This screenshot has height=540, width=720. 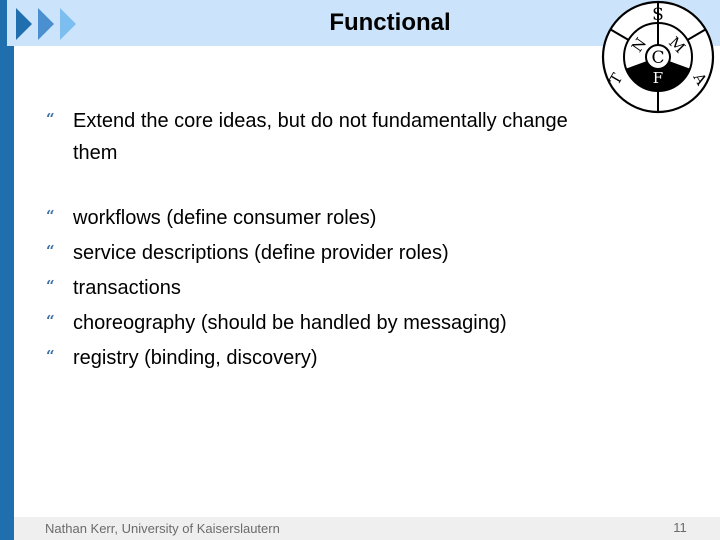 I want to click on left-accent-bar, so click(x=7, y=293).